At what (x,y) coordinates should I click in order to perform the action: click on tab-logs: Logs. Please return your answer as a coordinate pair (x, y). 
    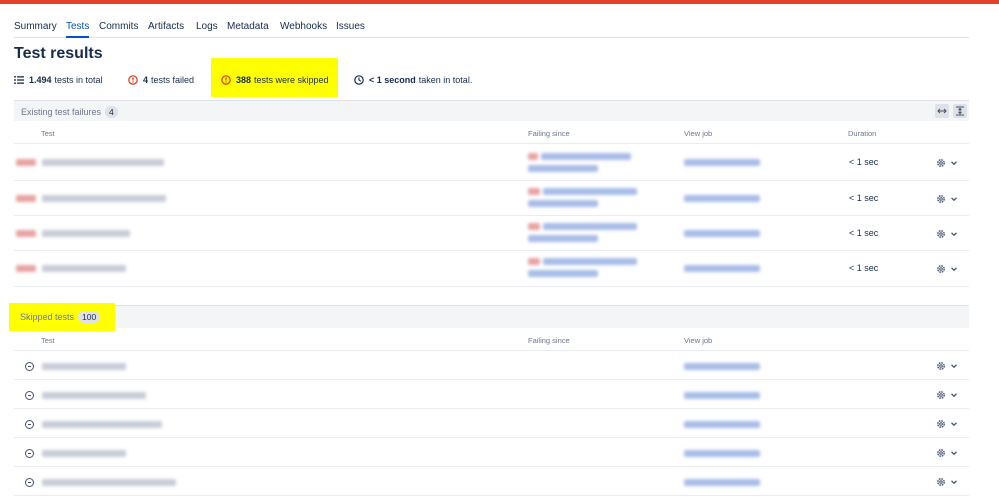
    Looking at the image, I should click on (207, 26).